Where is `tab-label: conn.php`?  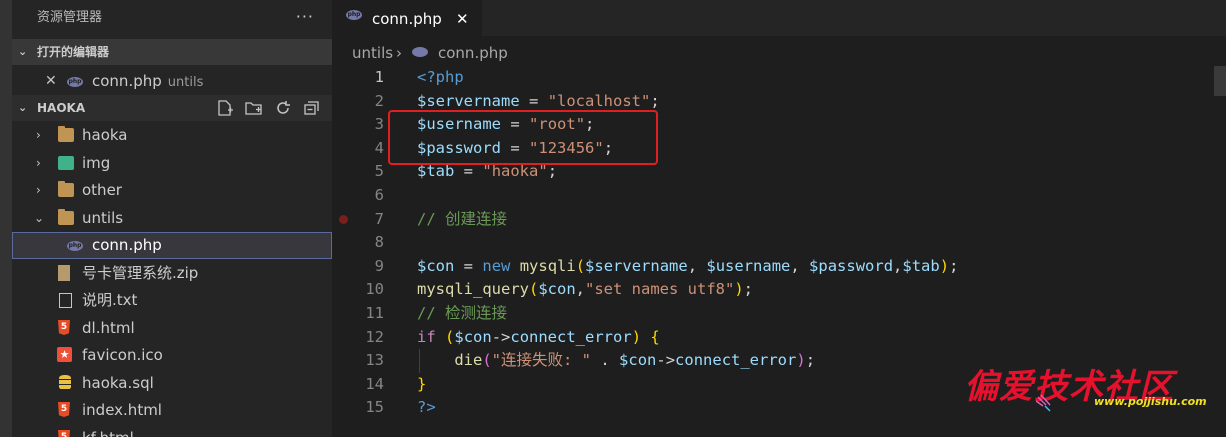 tab-label: conn.php is located at coordinates (407, 19).